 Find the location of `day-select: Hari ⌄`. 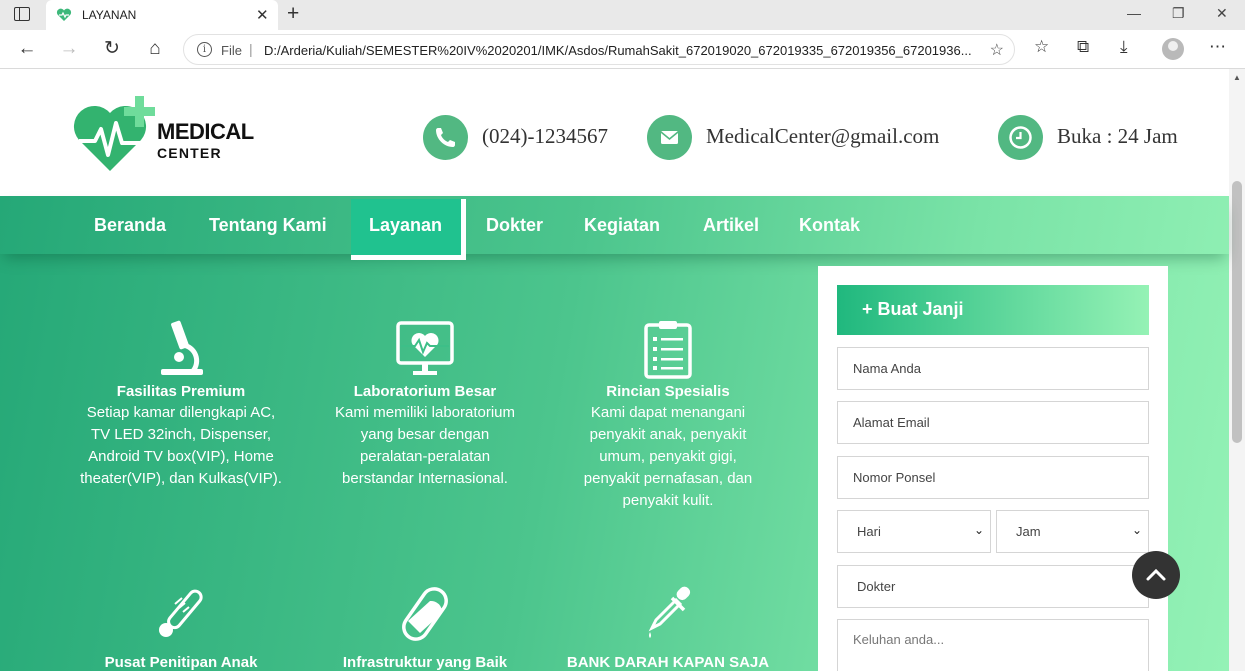

day-select: Hari ⌄ is located at coordinates (914, 531).